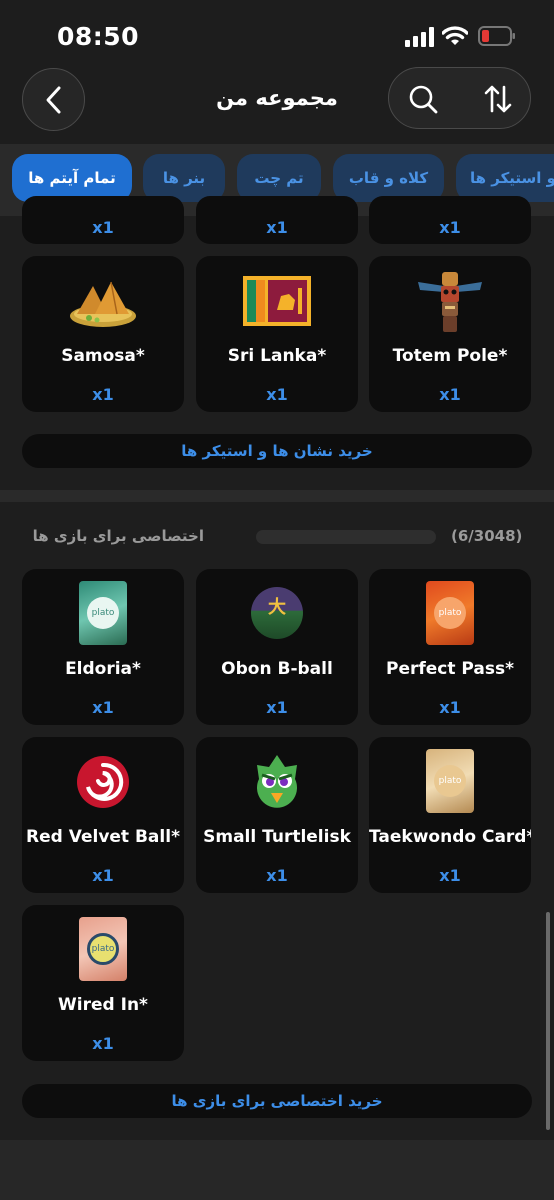  Describe the element at coordinates (423, 99) in the screenshot. I see `search-icon` at that location.